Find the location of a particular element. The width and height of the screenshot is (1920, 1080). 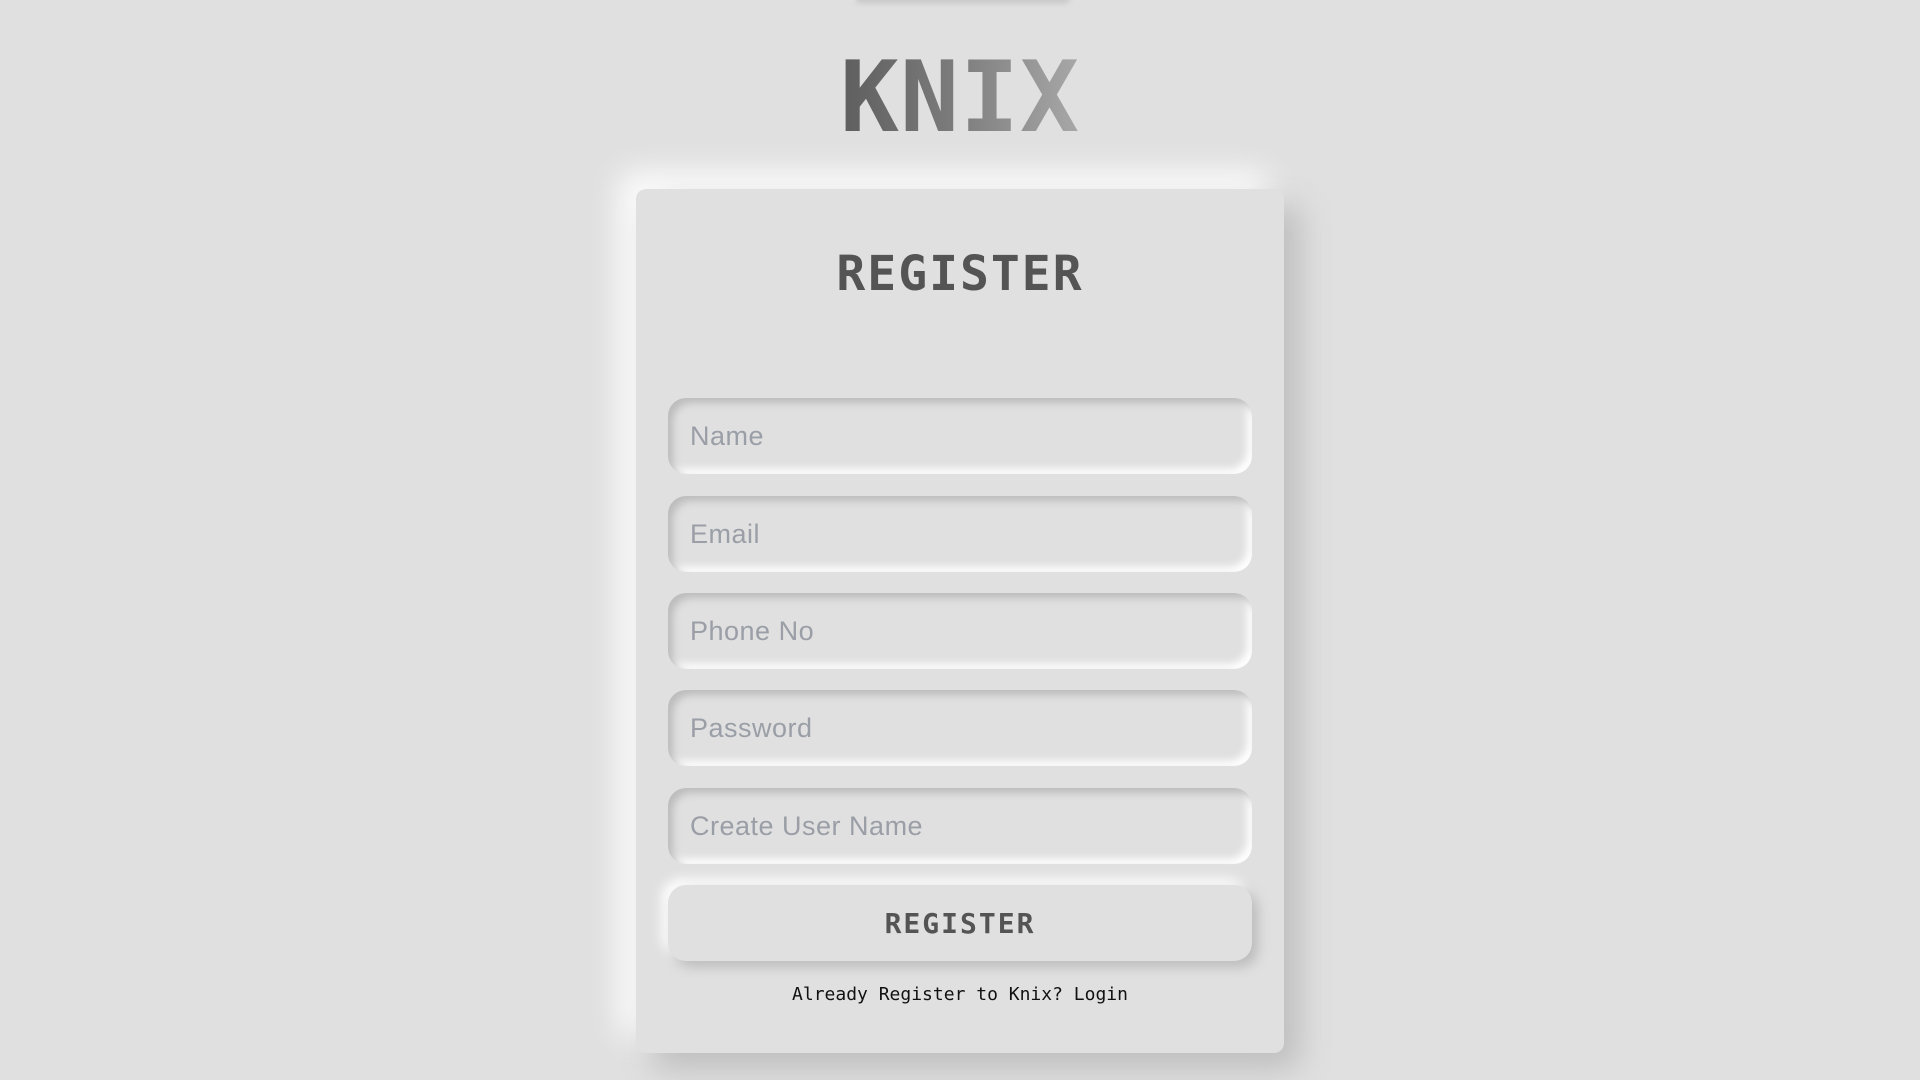

name-input is located at coordinates (960, 436).